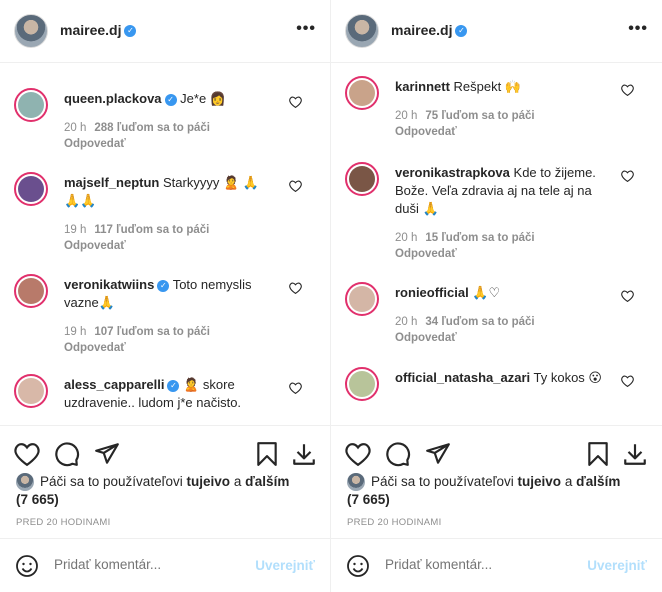  Describe the element at coordinates (479, 322) in the screenshot. I see `comment-likes: 34 ľuďom sa to páči` at that location.